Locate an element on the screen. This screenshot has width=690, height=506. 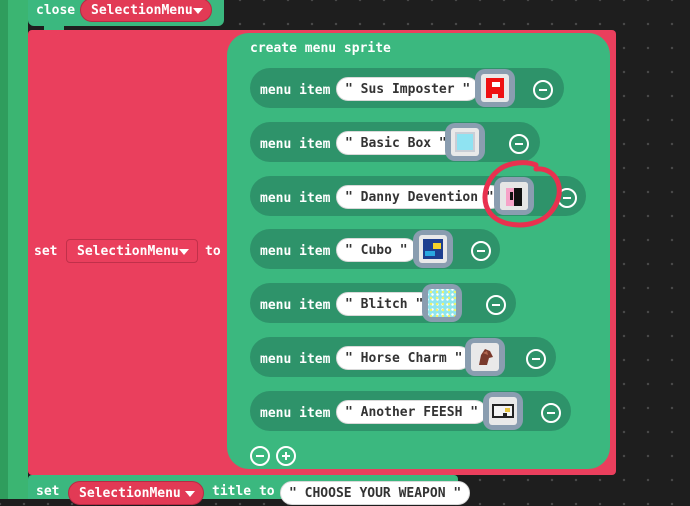
title-variable-dropdown: SelectionMenu is located at coordinates (136, 493).